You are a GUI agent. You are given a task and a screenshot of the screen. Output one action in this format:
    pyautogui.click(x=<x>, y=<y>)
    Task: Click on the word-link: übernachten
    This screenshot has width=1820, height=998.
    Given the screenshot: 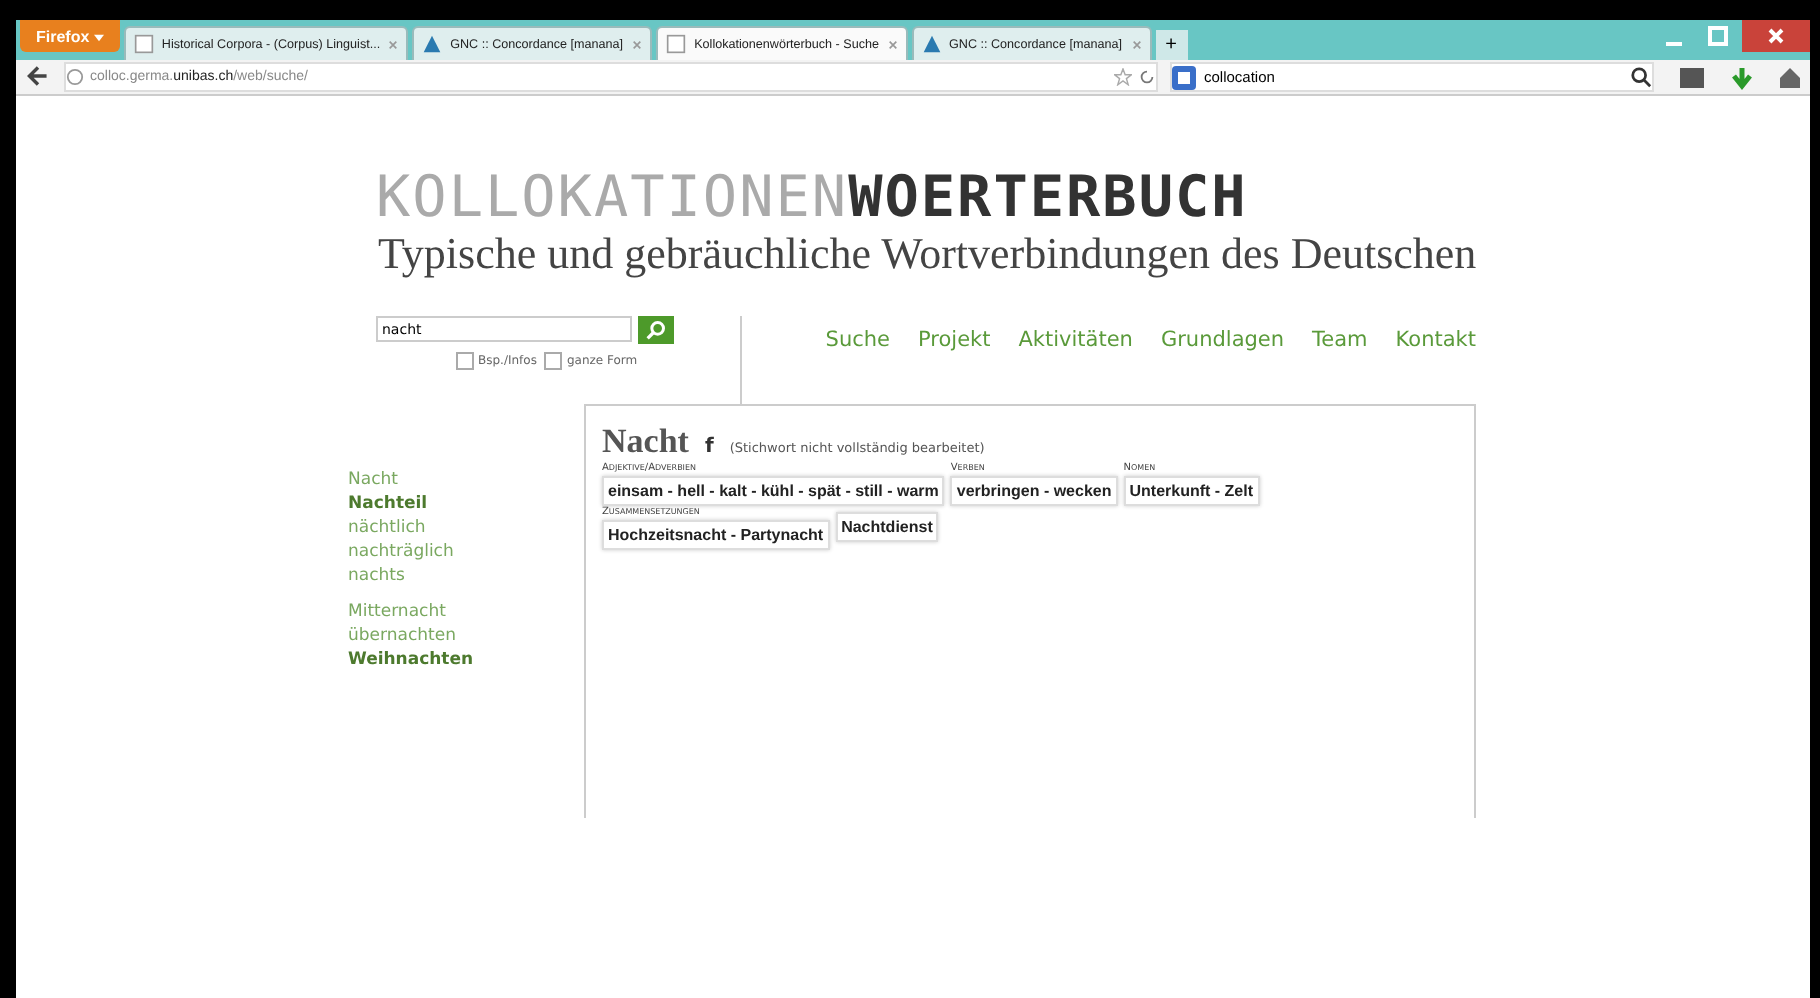 What is the action you would take?
    pyautogui.click(x=466, y=636)
    